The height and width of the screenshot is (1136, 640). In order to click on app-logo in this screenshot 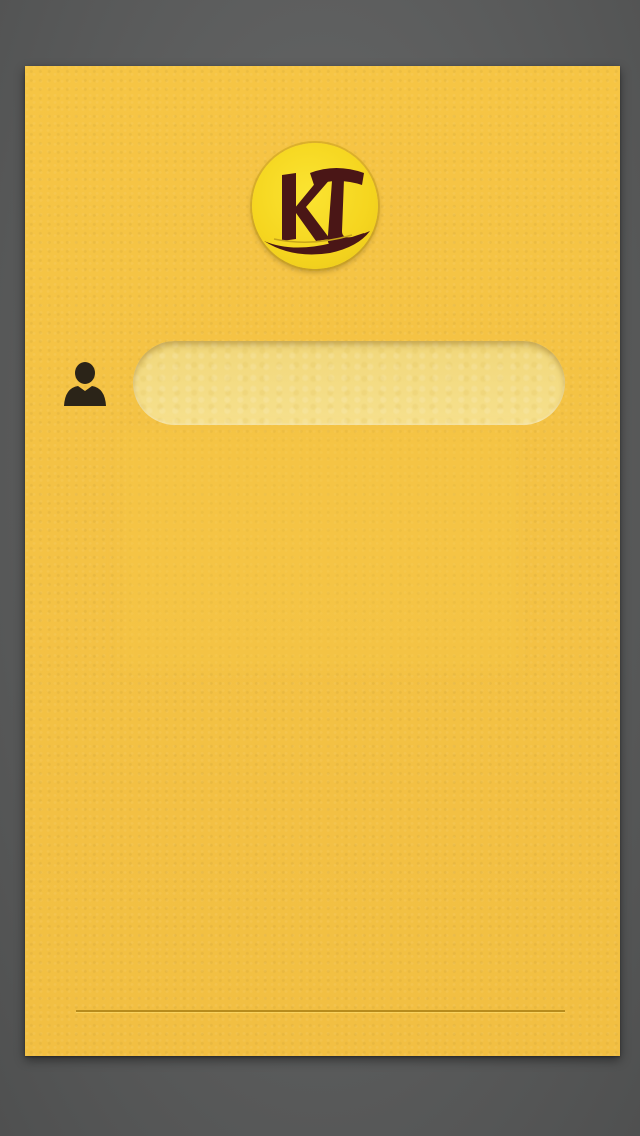, I will do `click(315, 206)`.